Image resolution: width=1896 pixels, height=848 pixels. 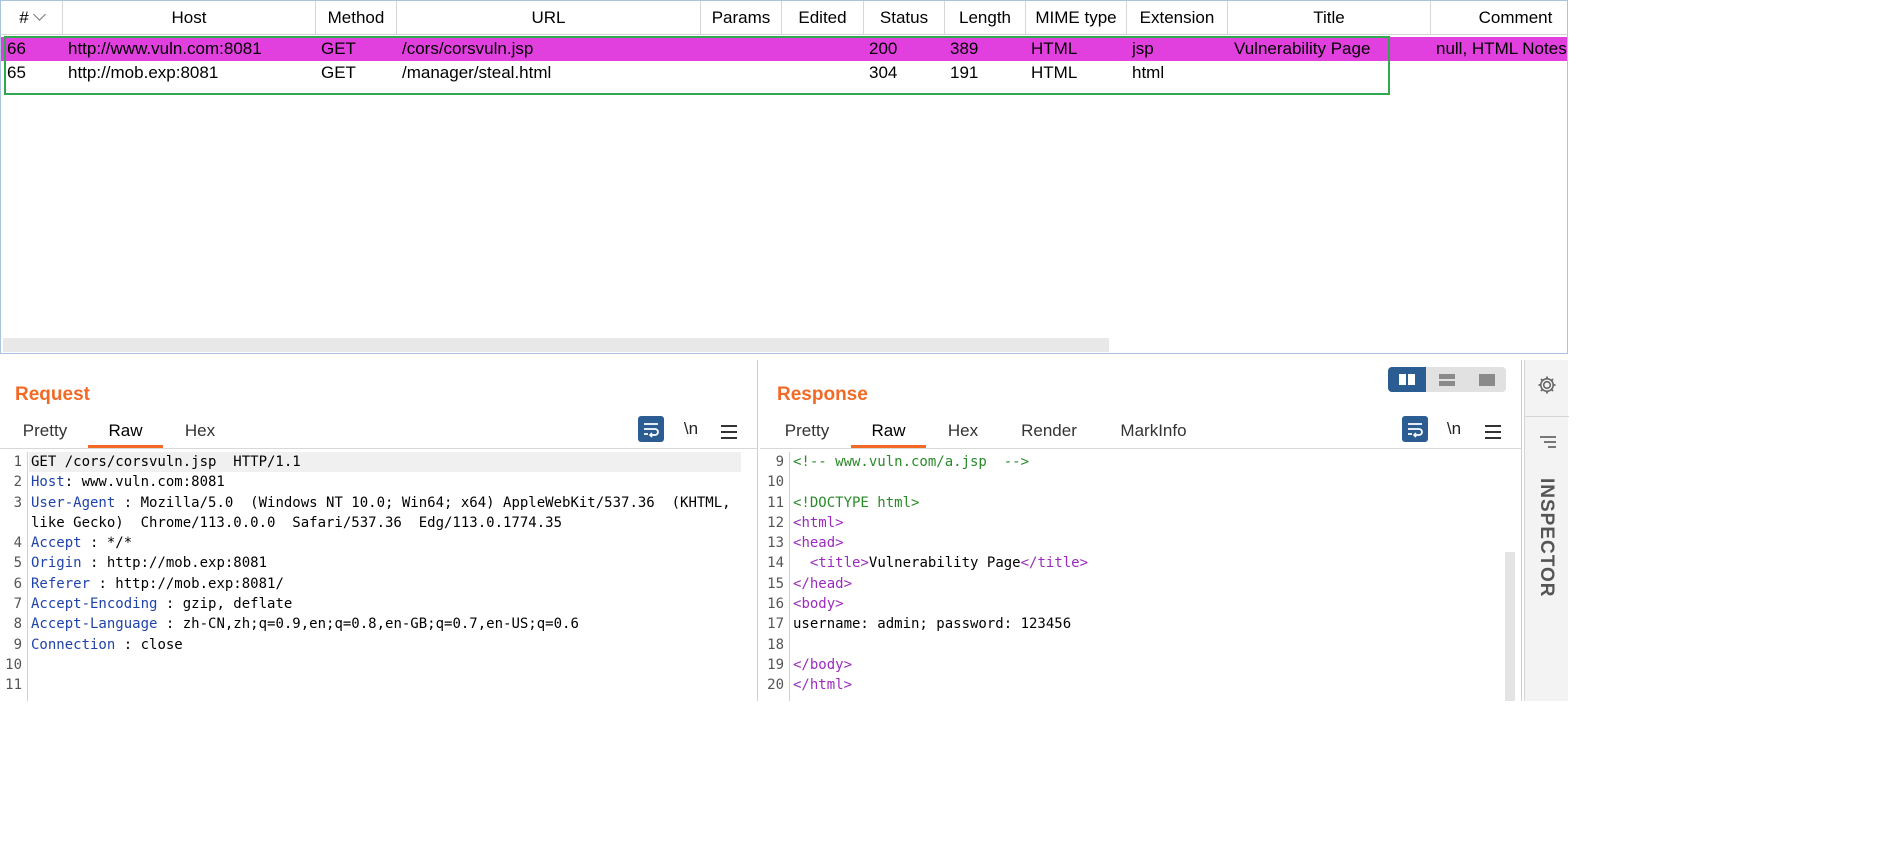 I want to click on column-header-num: #, so click(x=32, y=18).